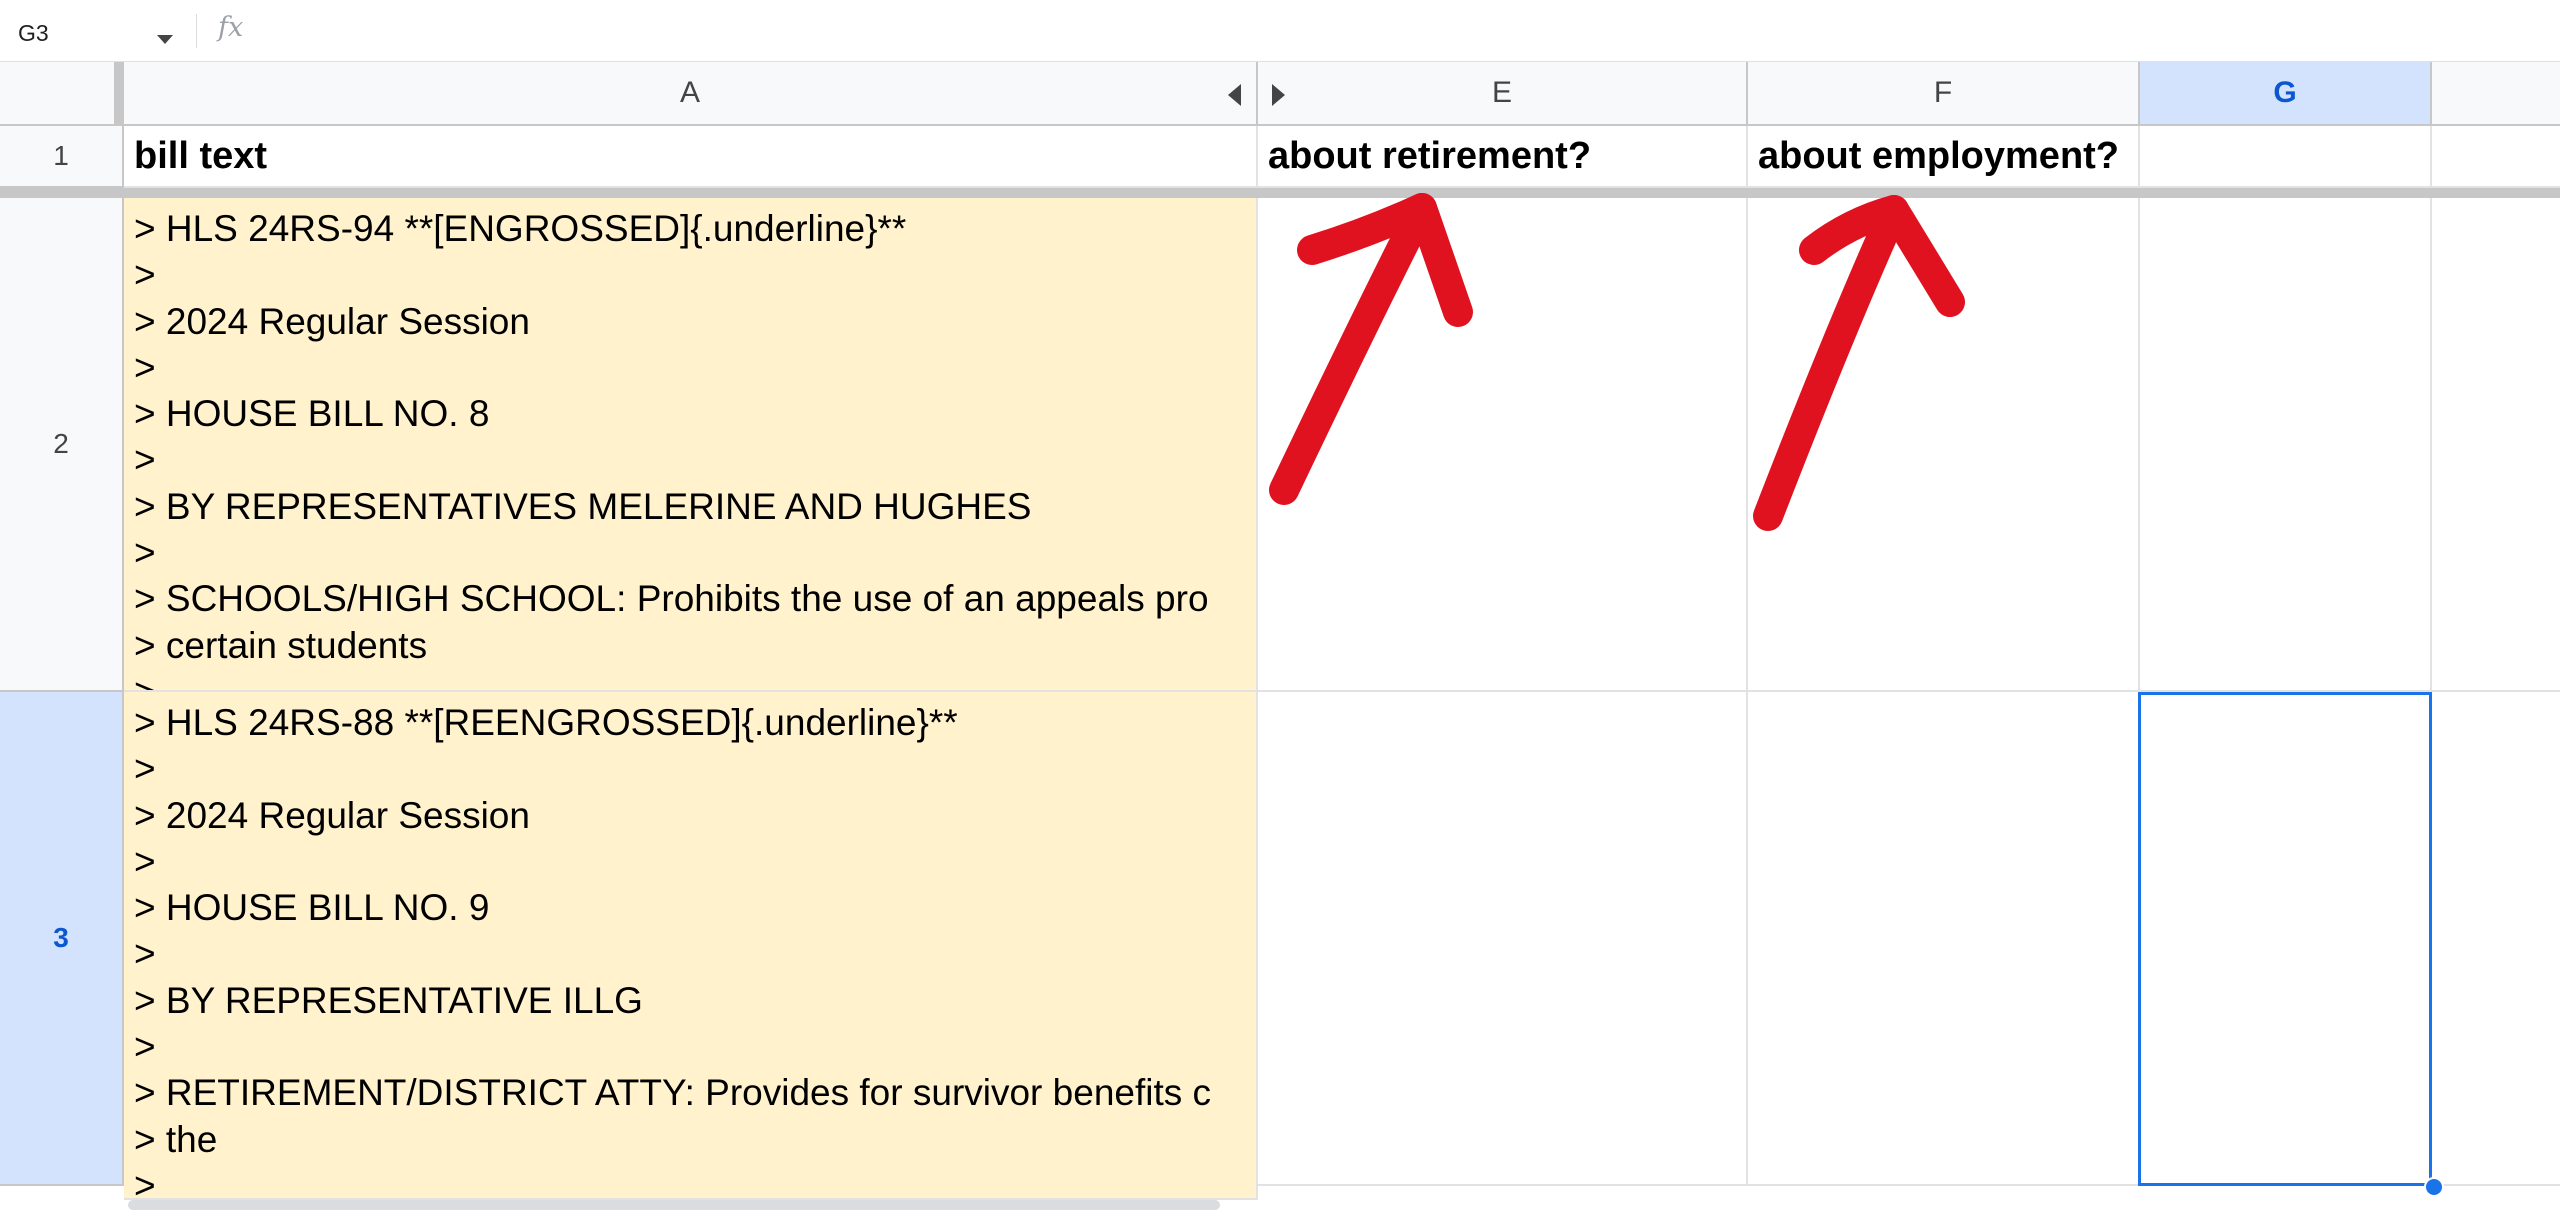 Image resolution: width=2560 pixels, height=1210 pixels. Describe the element at coordinates (1503, 939) in the screenshot. I see `cell-e3` at that location.